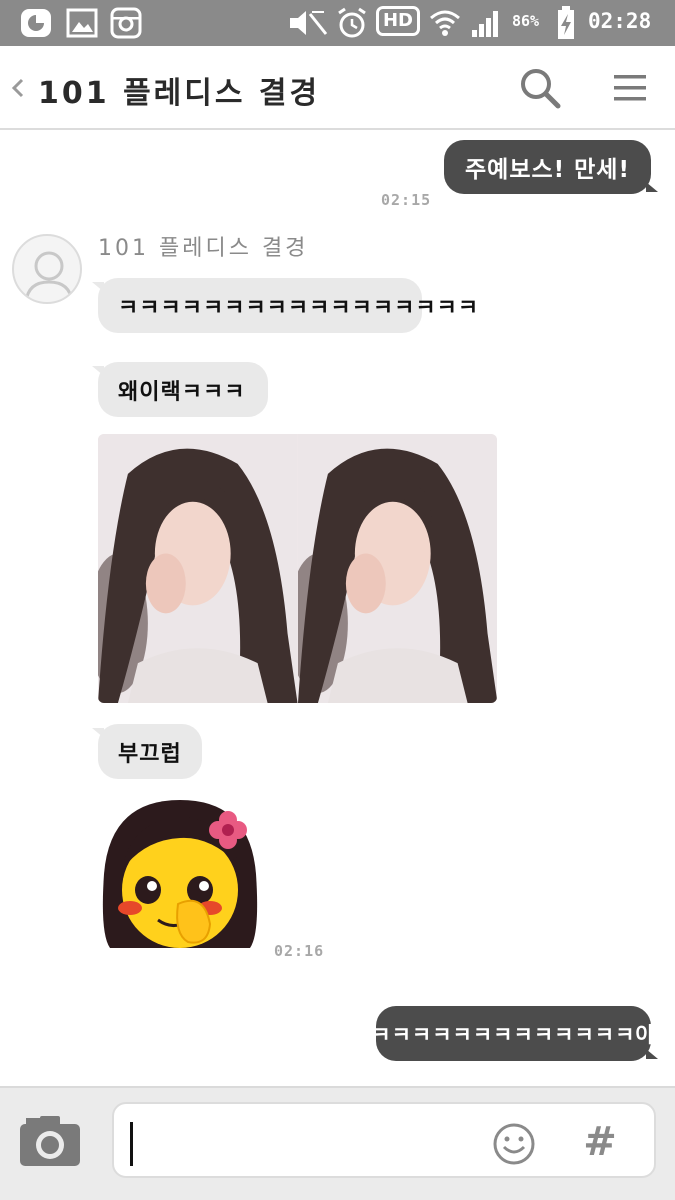 The width and height of the screenshot is (675, 1200). I want to click on avatar, so click(47, 269).